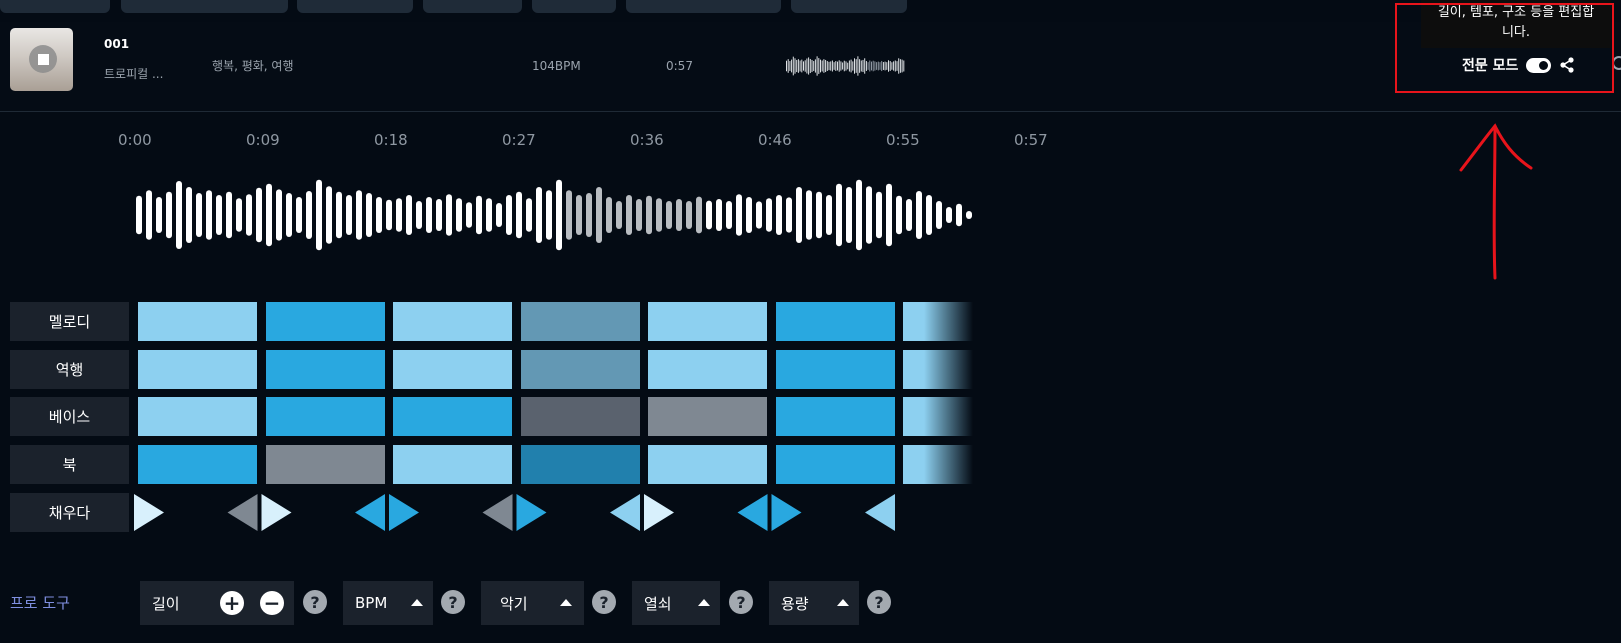 This screenshot has width=1621, height=643. I want to click on help-icon, so click(1616, 63).